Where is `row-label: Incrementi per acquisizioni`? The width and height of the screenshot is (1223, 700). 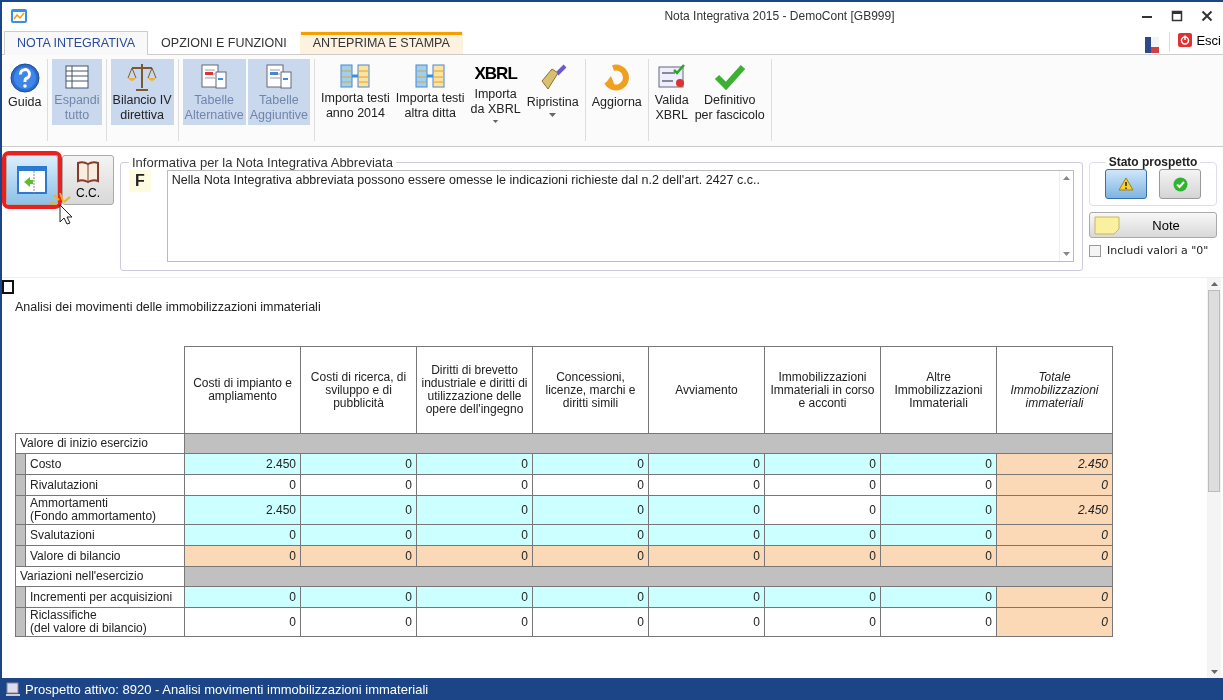
row-label: Incrementi per acquisizioni is located at coordinates (105, 597).